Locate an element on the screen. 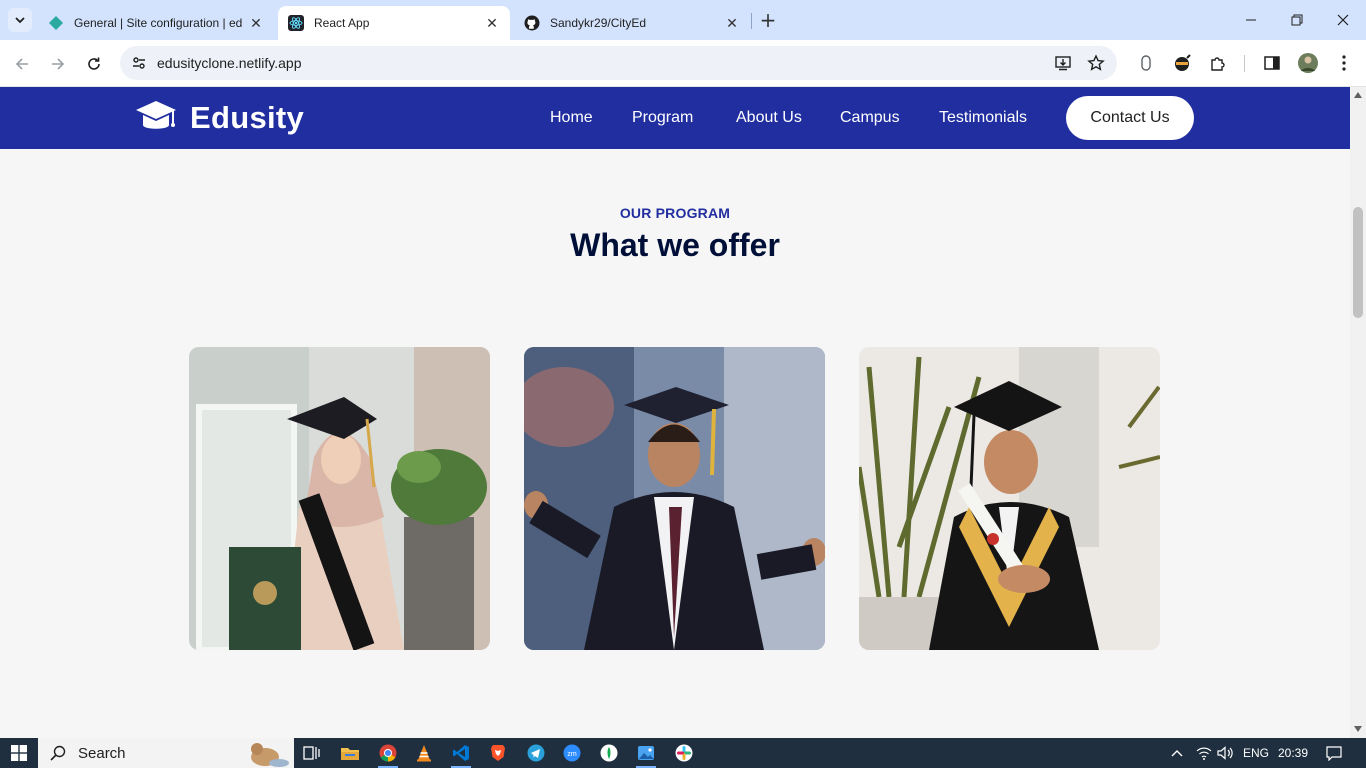 The image size is (1366, 768). task-view-icon is located at coordinates (312, 753).